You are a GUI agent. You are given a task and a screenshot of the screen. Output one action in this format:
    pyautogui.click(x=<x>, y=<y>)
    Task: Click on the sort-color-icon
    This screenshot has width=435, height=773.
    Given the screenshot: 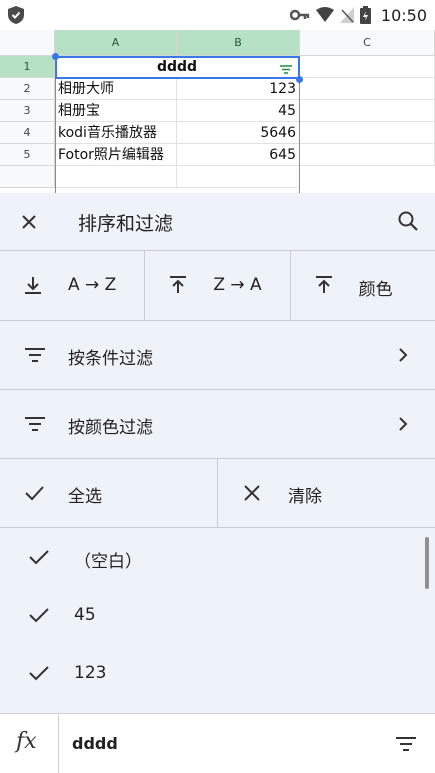 What is the action you would take?
    pyautogui.click(x=323, y=284)
    